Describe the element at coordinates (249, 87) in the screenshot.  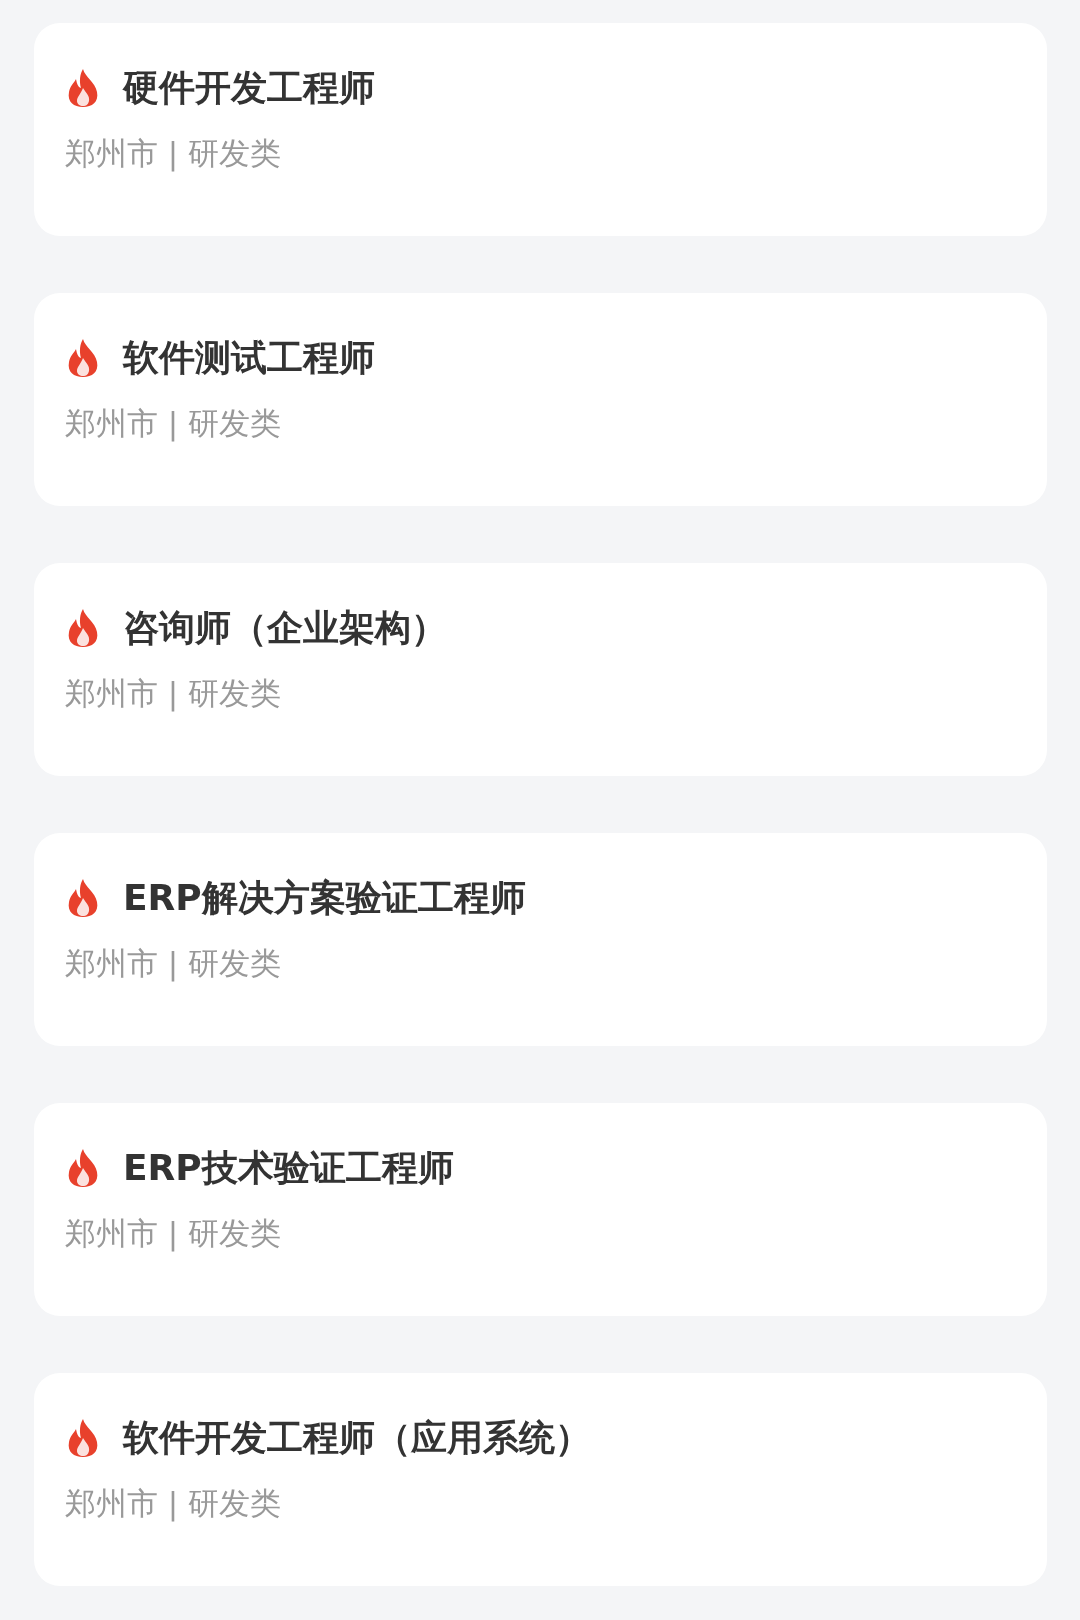
I see `job-title: 硬件开发工程师` at that location.